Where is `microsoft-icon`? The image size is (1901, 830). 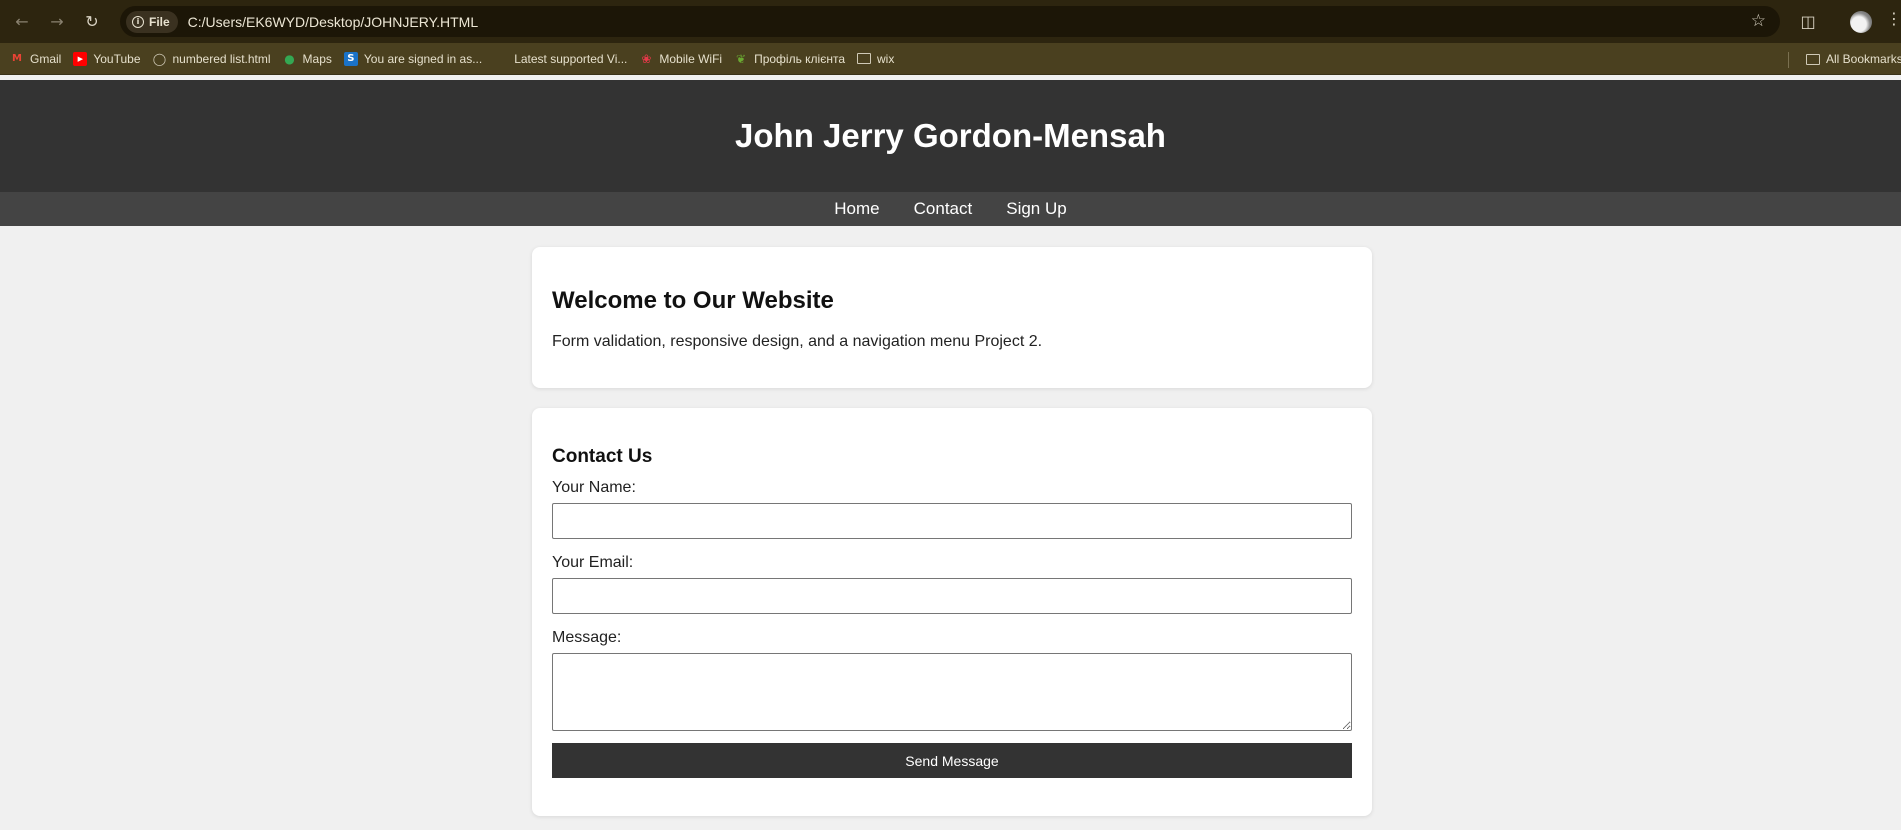 microsoft-icon is located at coordinates (501, 59).